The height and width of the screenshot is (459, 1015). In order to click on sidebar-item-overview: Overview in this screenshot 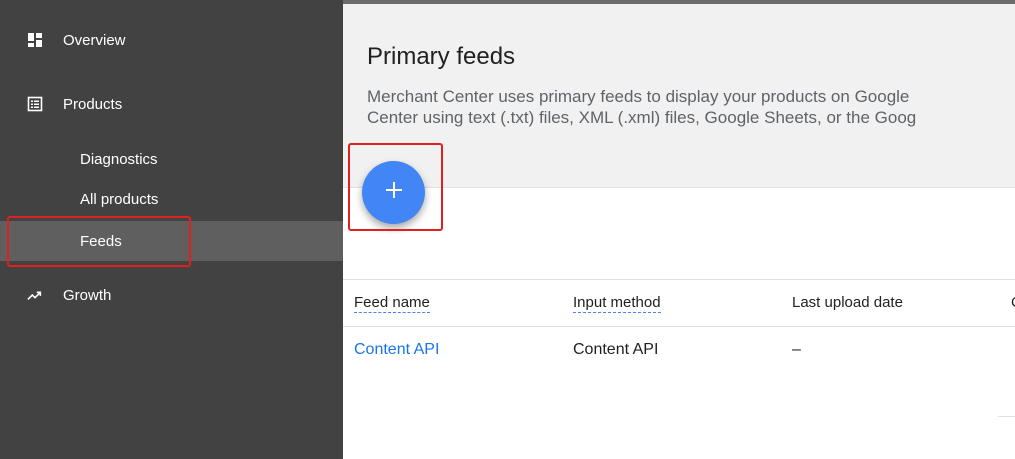, I will do `click(171, 40)`.